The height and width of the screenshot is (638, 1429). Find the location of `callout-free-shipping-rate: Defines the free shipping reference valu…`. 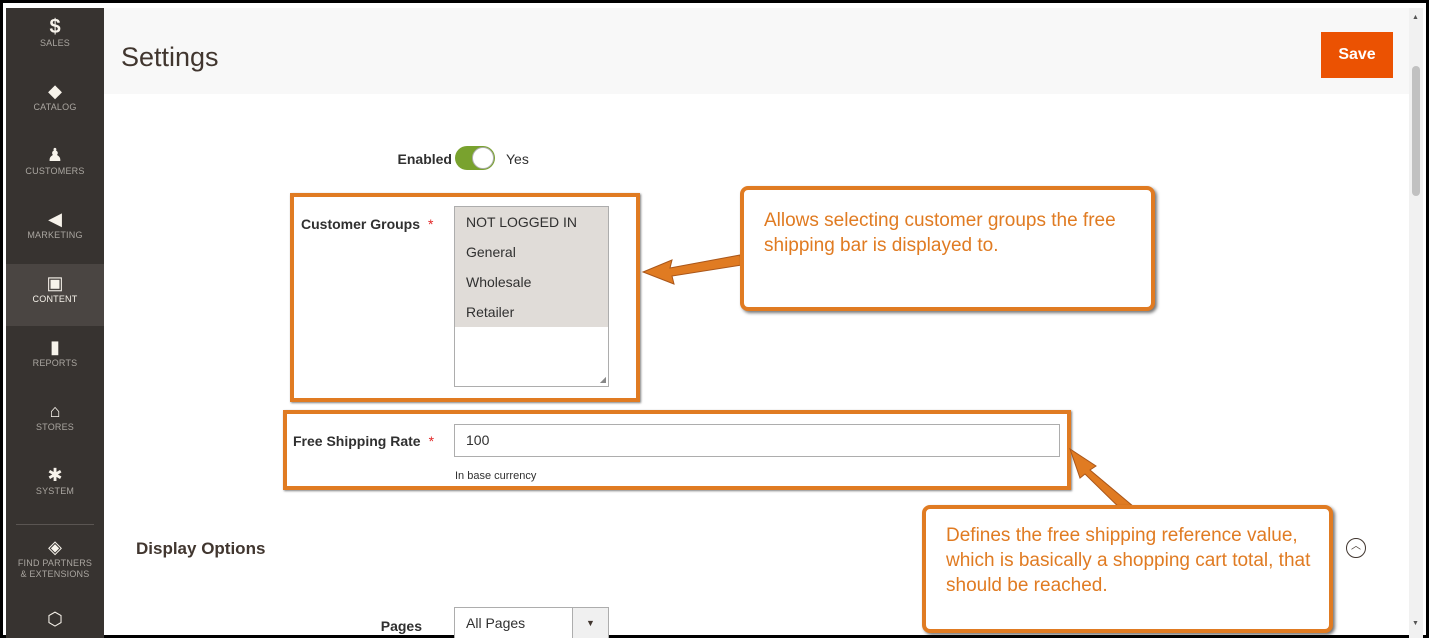

callout-free-shipping-rate: Defines the free shipping reference valu… is located at coordinates (1127, 569).